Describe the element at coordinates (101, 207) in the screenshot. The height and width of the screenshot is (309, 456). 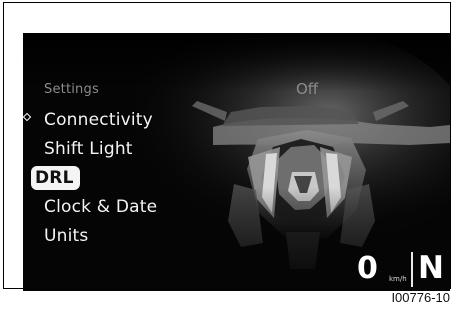
I see `menu-item-label: Clock & Date` at that location.